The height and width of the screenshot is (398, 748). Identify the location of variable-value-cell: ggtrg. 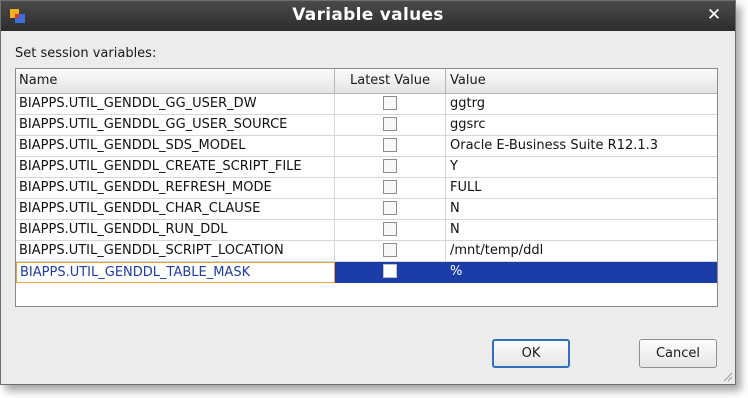
(581, 104).